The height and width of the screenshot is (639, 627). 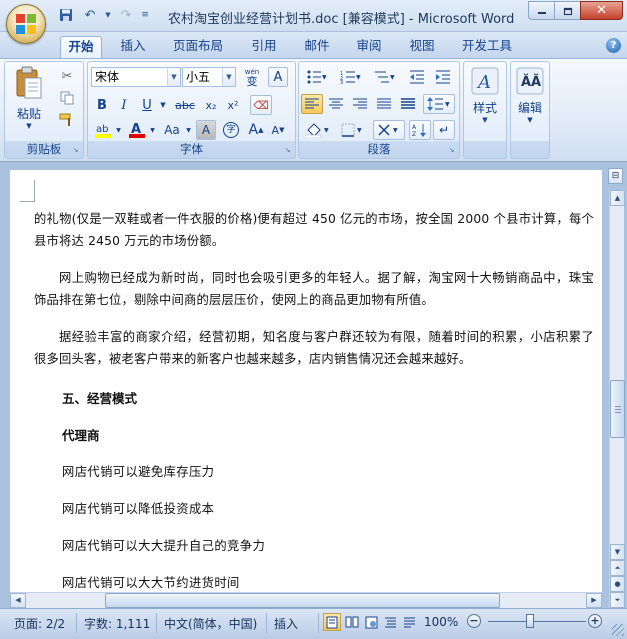 What do you see at coordinates (369, 47) in the screenshot?
I see `tab-review: 审阅` at bounding box center [369, 47].